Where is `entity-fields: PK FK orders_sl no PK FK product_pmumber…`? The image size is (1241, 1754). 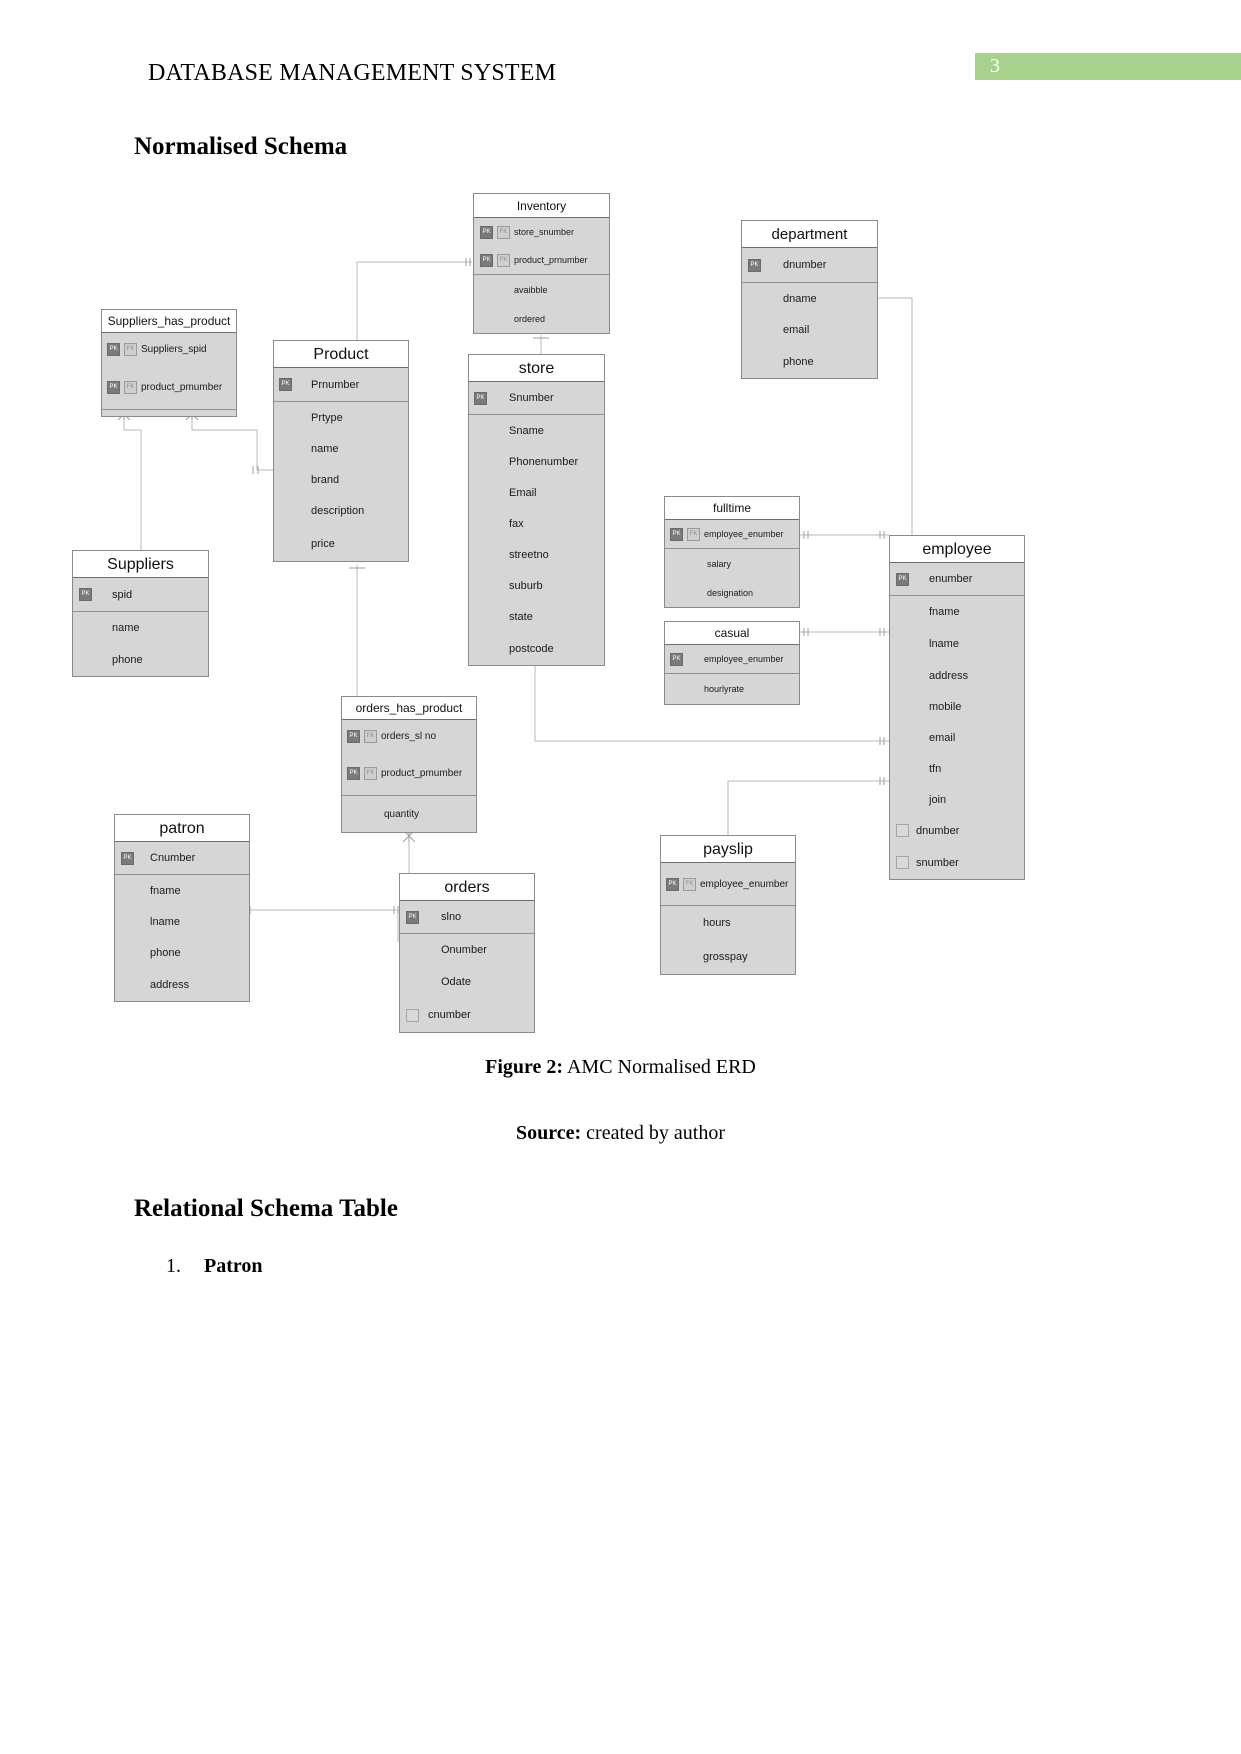
entity-fields: PK FK orders_sl no PK FK product_pmumber… is located at coordinates (409, 776).